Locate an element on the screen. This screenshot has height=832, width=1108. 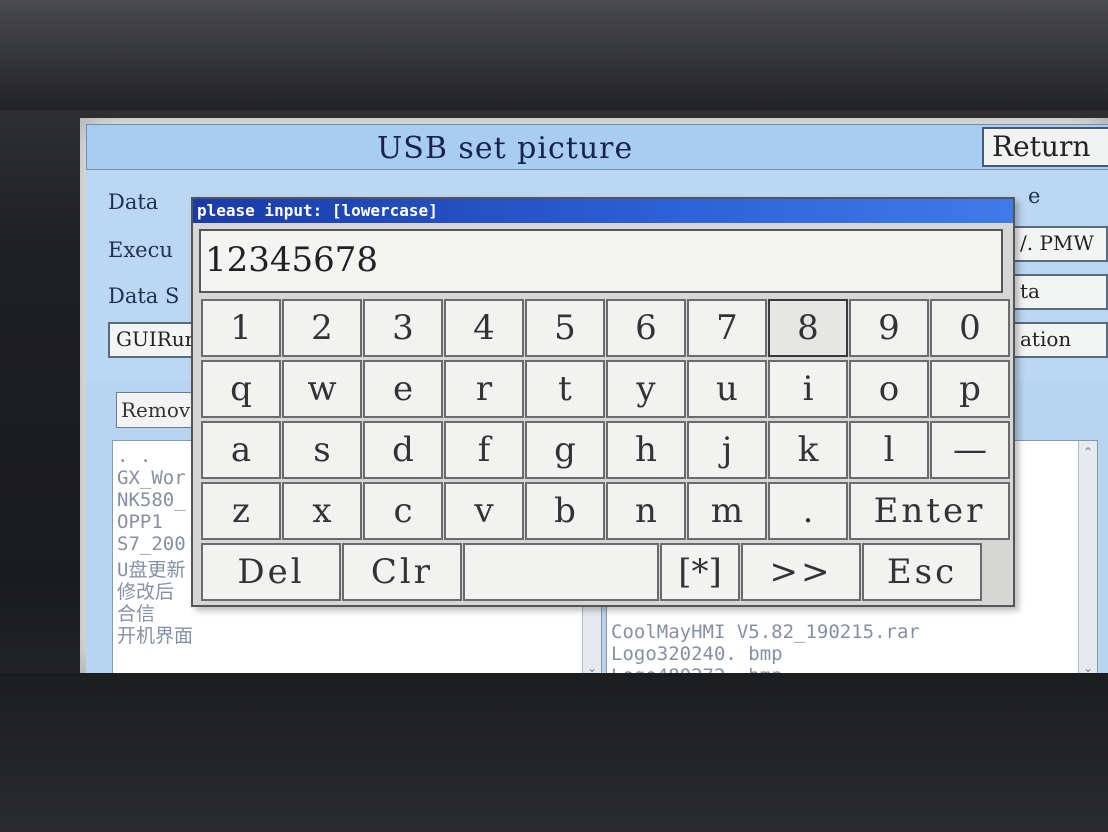
list-item: GX_Wor is located at coordinates (151, 478).